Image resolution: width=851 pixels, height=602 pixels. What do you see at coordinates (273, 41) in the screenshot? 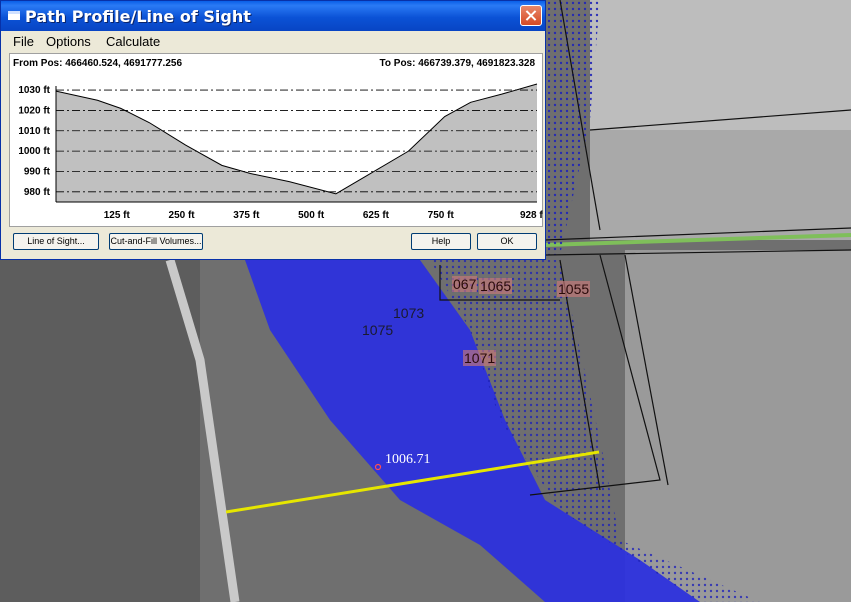
I see `menu-bar: File Options Calculate` at bounding box center [273, 41].